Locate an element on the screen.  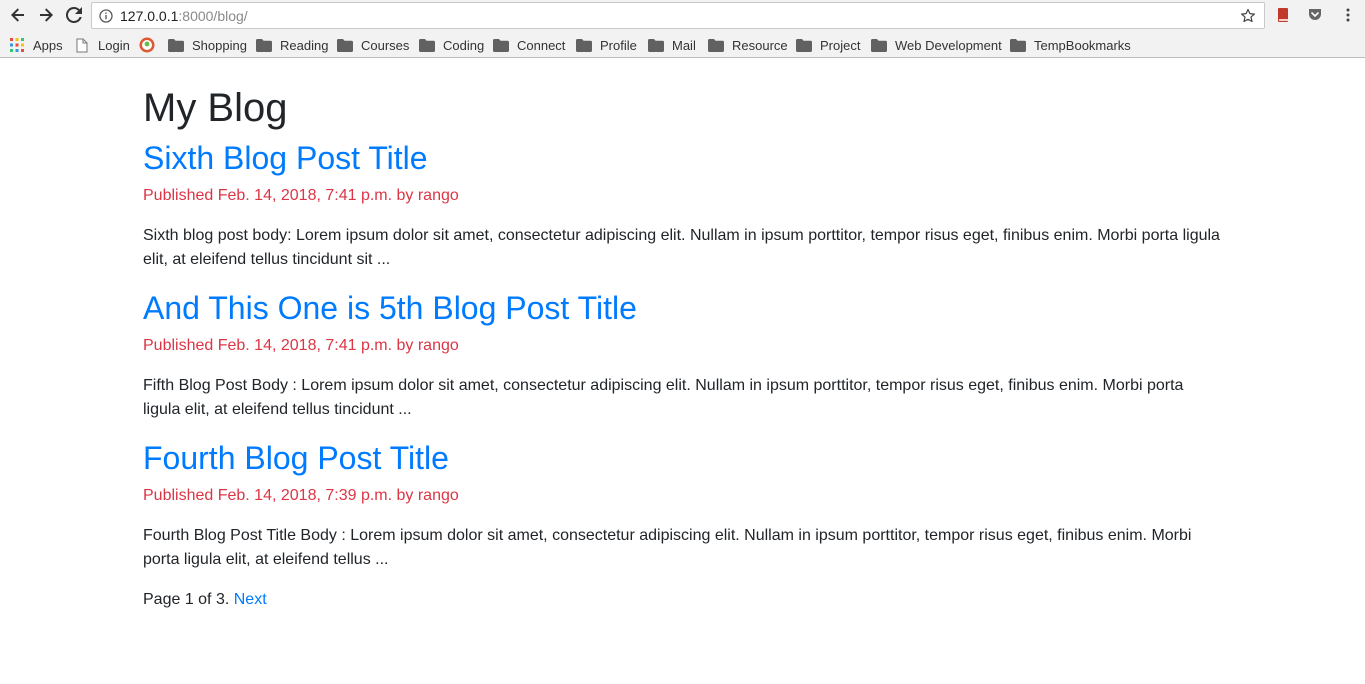
menu-kebab-icon is located at coordinates (1348, 15).